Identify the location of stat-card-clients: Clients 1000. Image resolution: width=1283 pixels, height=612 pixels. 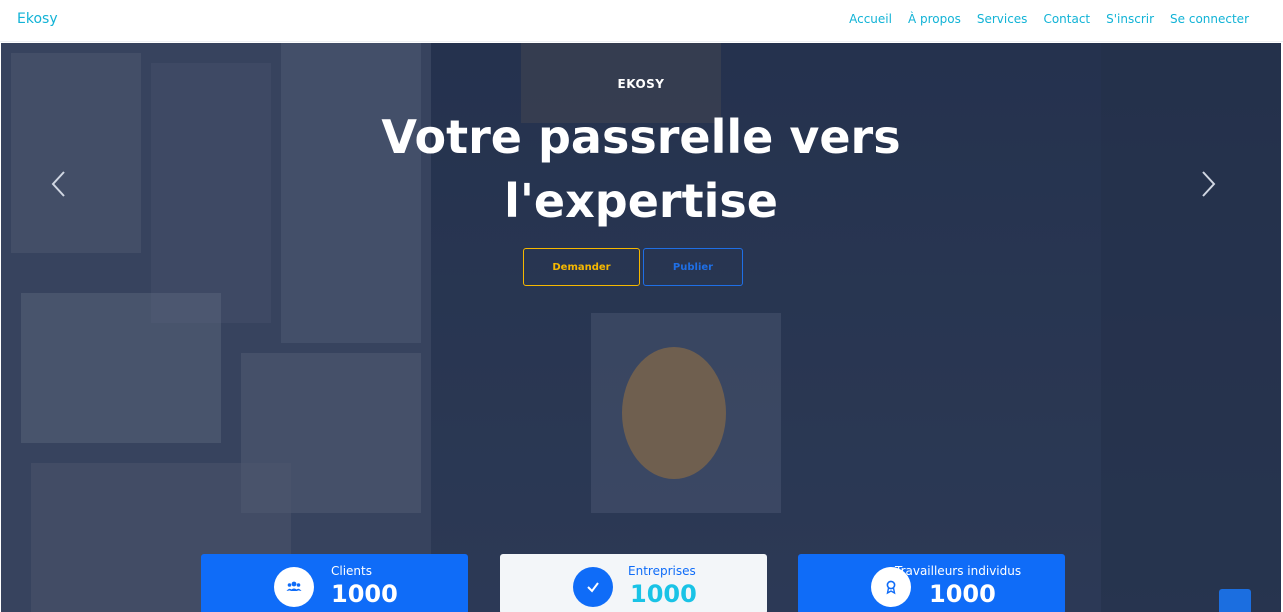
(334, 583).